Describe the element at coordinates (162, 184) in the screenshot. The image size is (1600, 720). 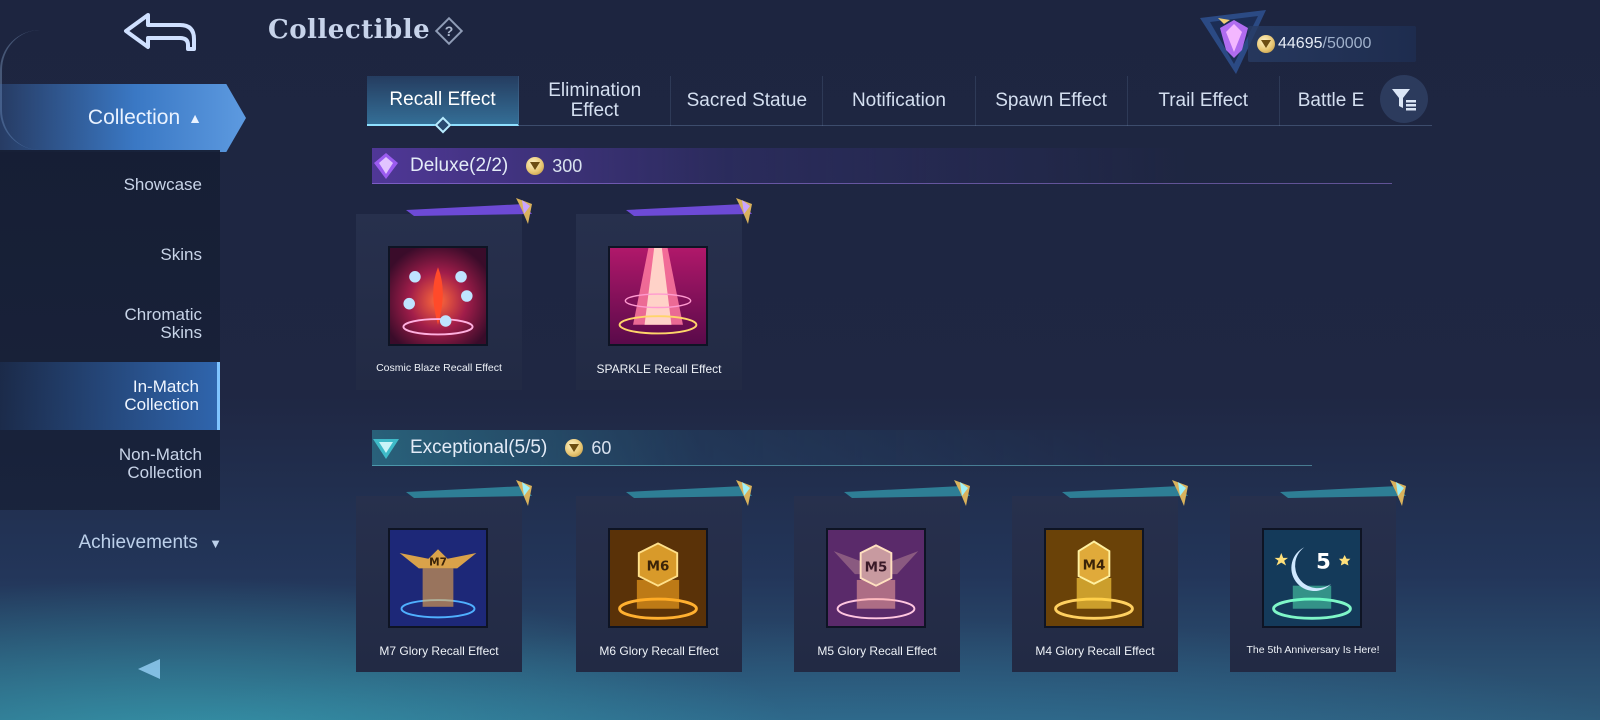
I see `sidebar-item-label: Showcase` at that location.